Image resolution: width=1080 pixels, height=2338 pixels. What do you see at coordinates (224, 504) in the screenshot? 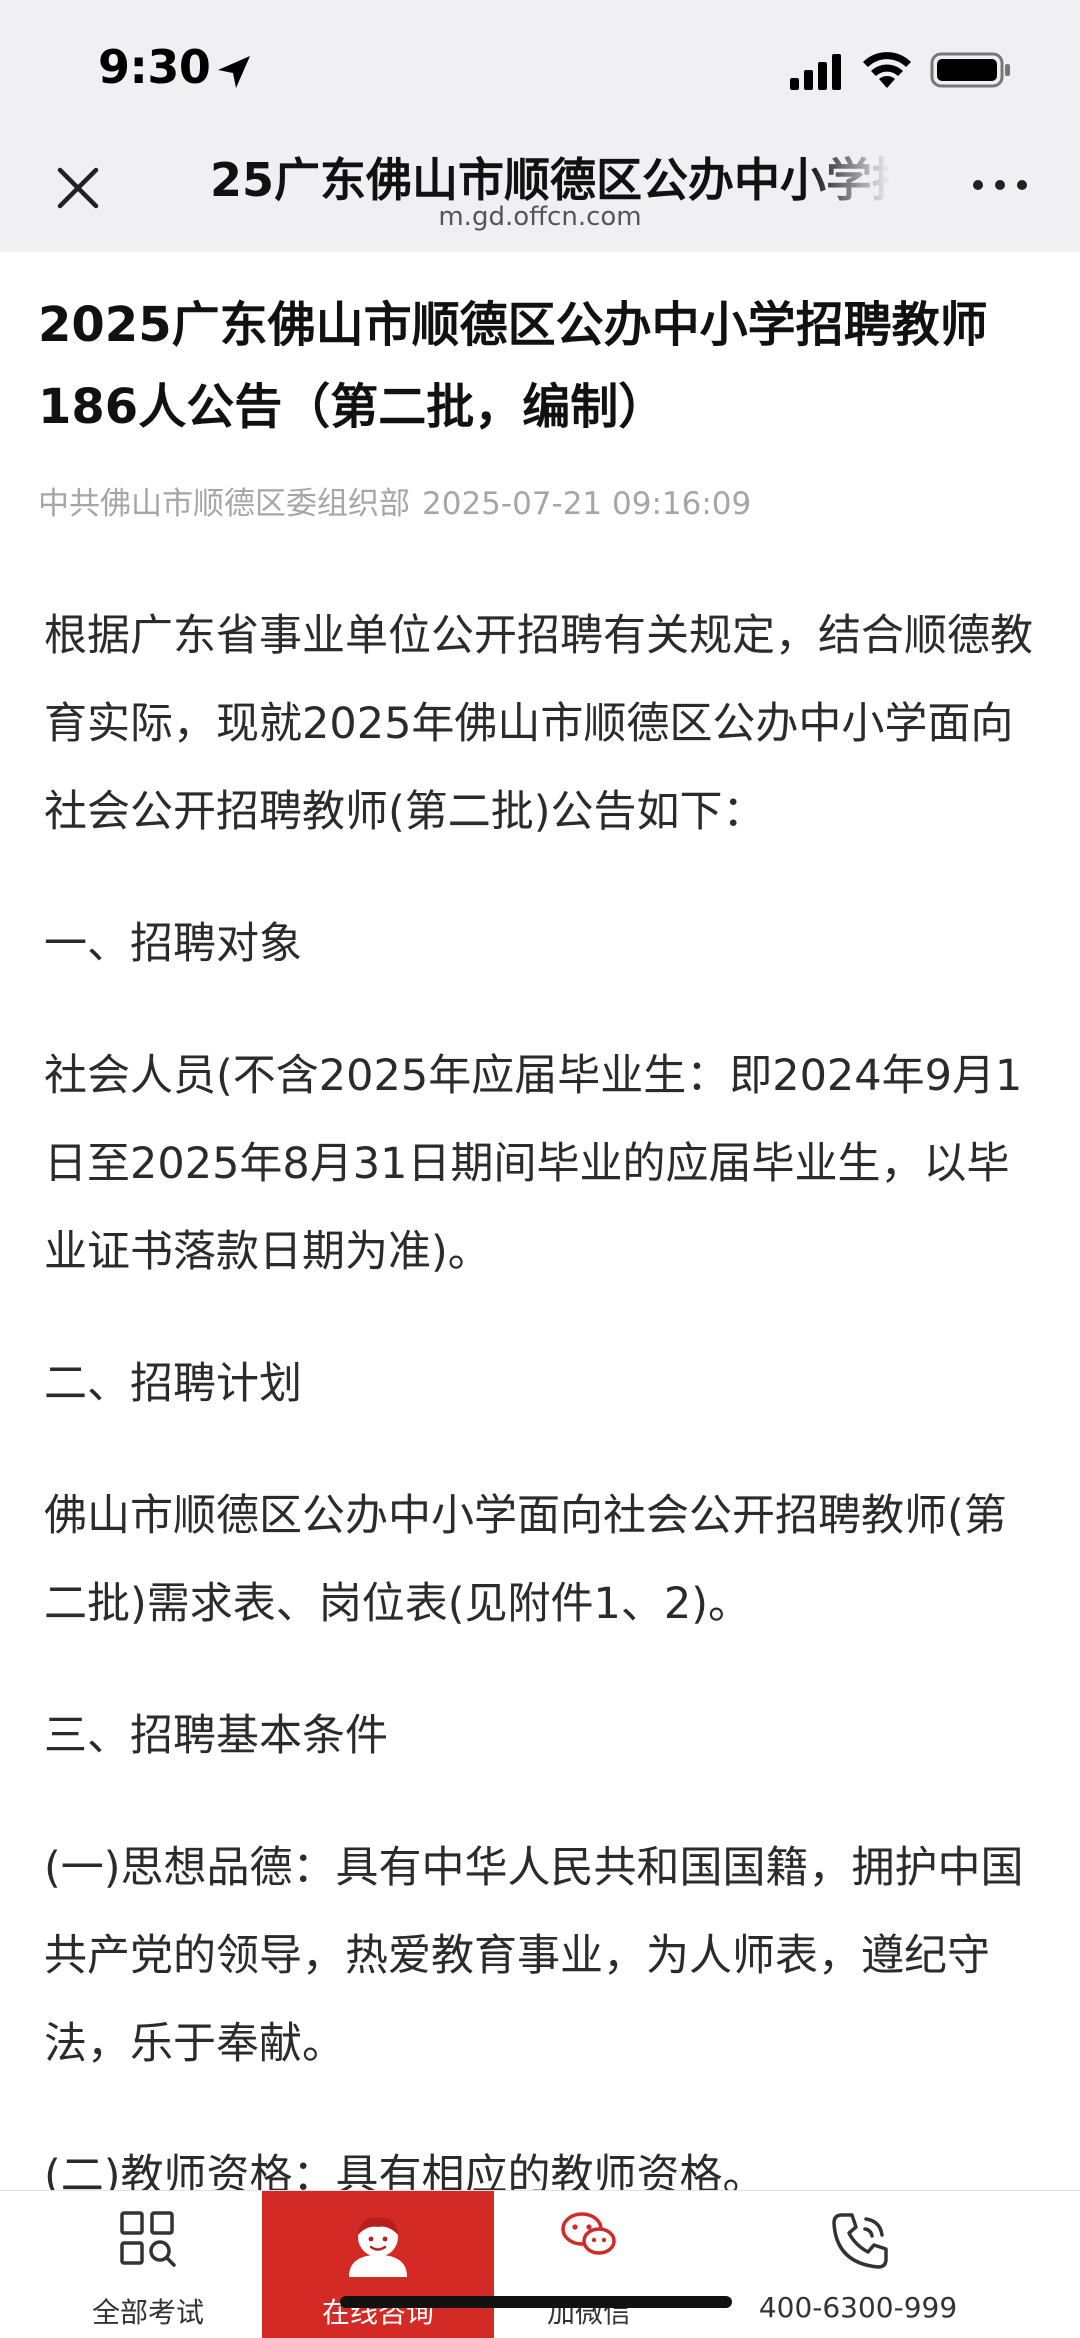
I see `article-source: 中共佛山市顺德区委组织部` at bounding box center [224, 504].